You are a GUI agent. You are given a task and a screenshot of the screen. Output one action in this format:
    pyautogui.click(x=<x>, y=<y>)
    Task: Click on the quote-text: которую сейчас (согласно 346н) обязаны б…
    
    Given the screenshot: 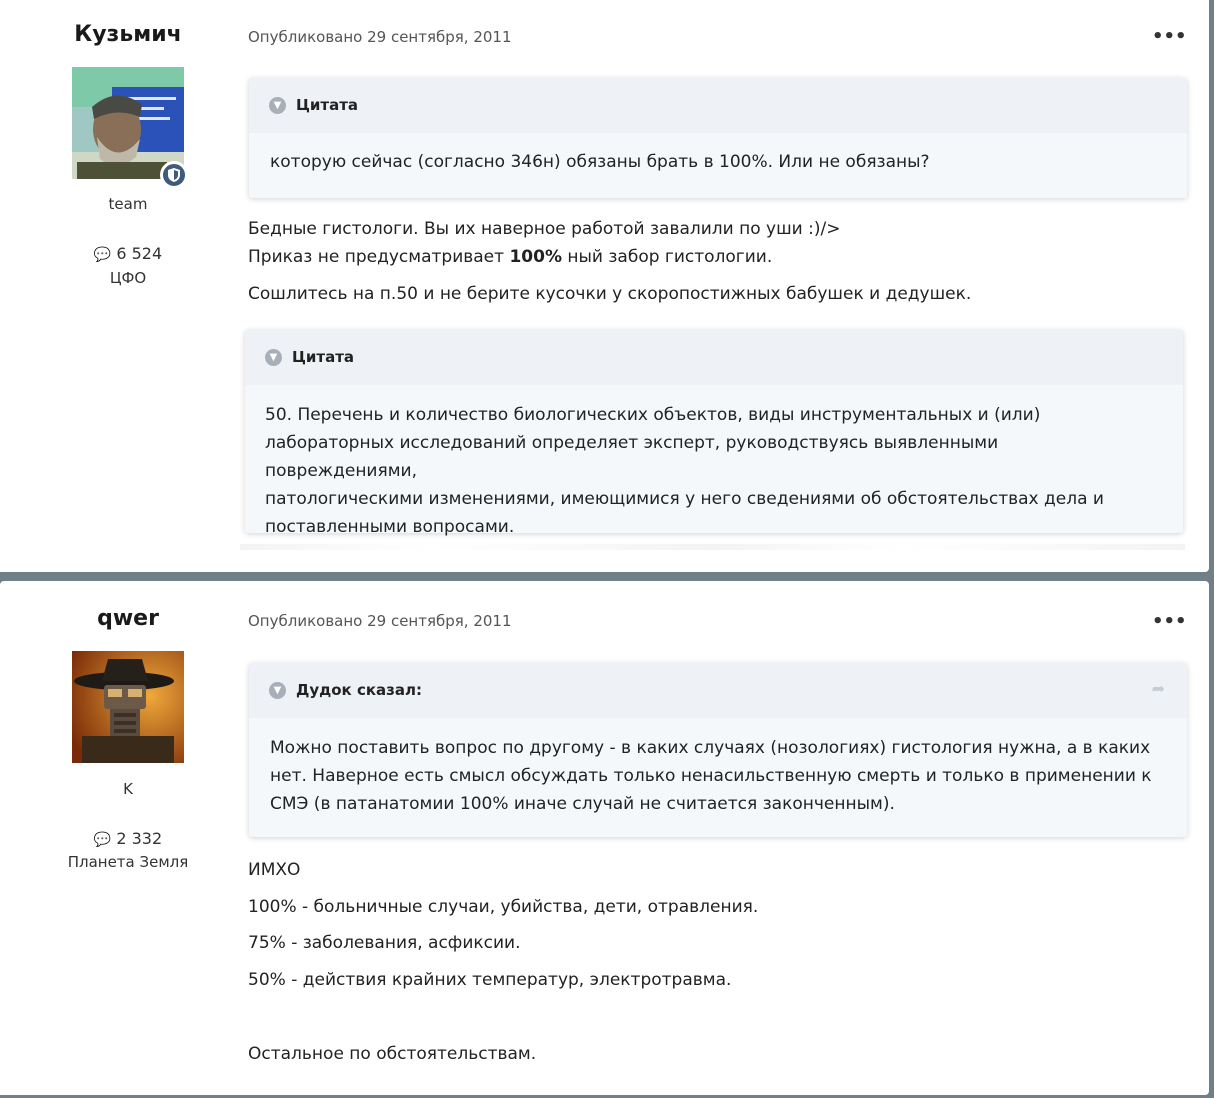 What is the action you would take?
    pyautogui.click(x=600, y=162)
    